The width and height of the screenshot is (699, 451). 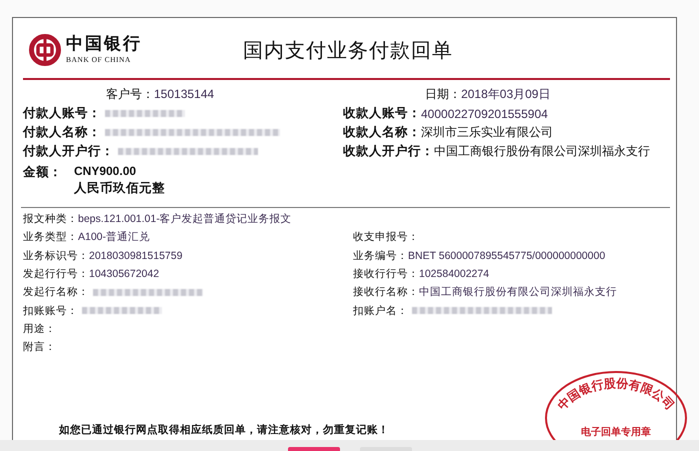 What do you see at coordinates (184, 94) in the screenshot?
I see `field-value: 150135144` at bounding box center [184, 94].